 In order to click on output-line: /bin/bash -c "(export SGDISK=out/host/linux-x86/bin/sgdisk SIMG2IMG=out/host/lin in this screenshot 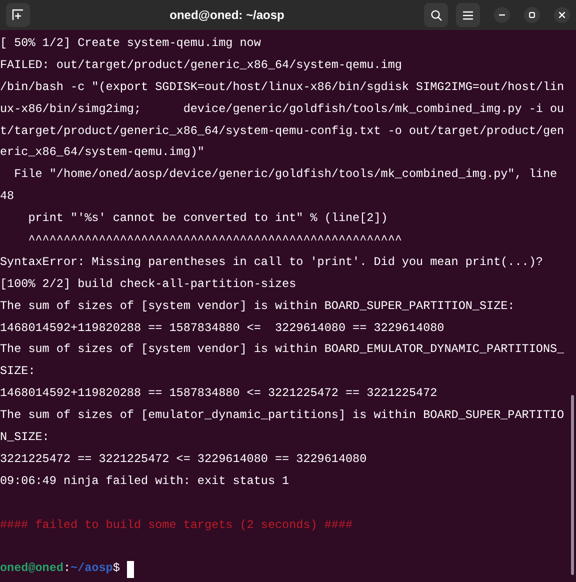, I will do `click(282, 87)`.